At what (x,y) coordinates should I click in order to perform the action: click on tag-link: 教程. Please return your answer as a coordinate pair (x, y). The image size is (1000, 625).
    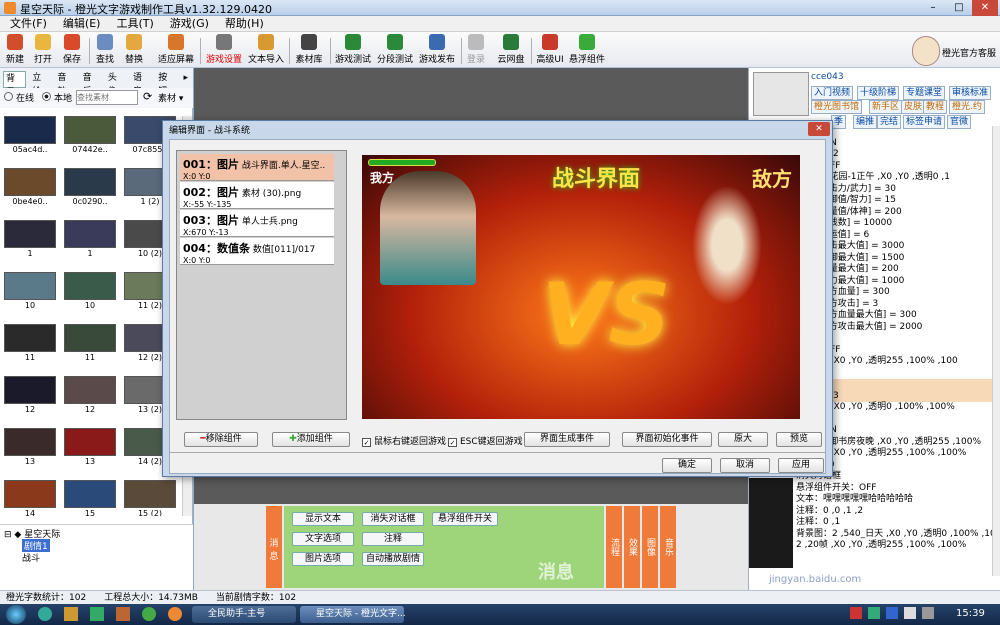
    Looking at the image, I should click on (935, 107).